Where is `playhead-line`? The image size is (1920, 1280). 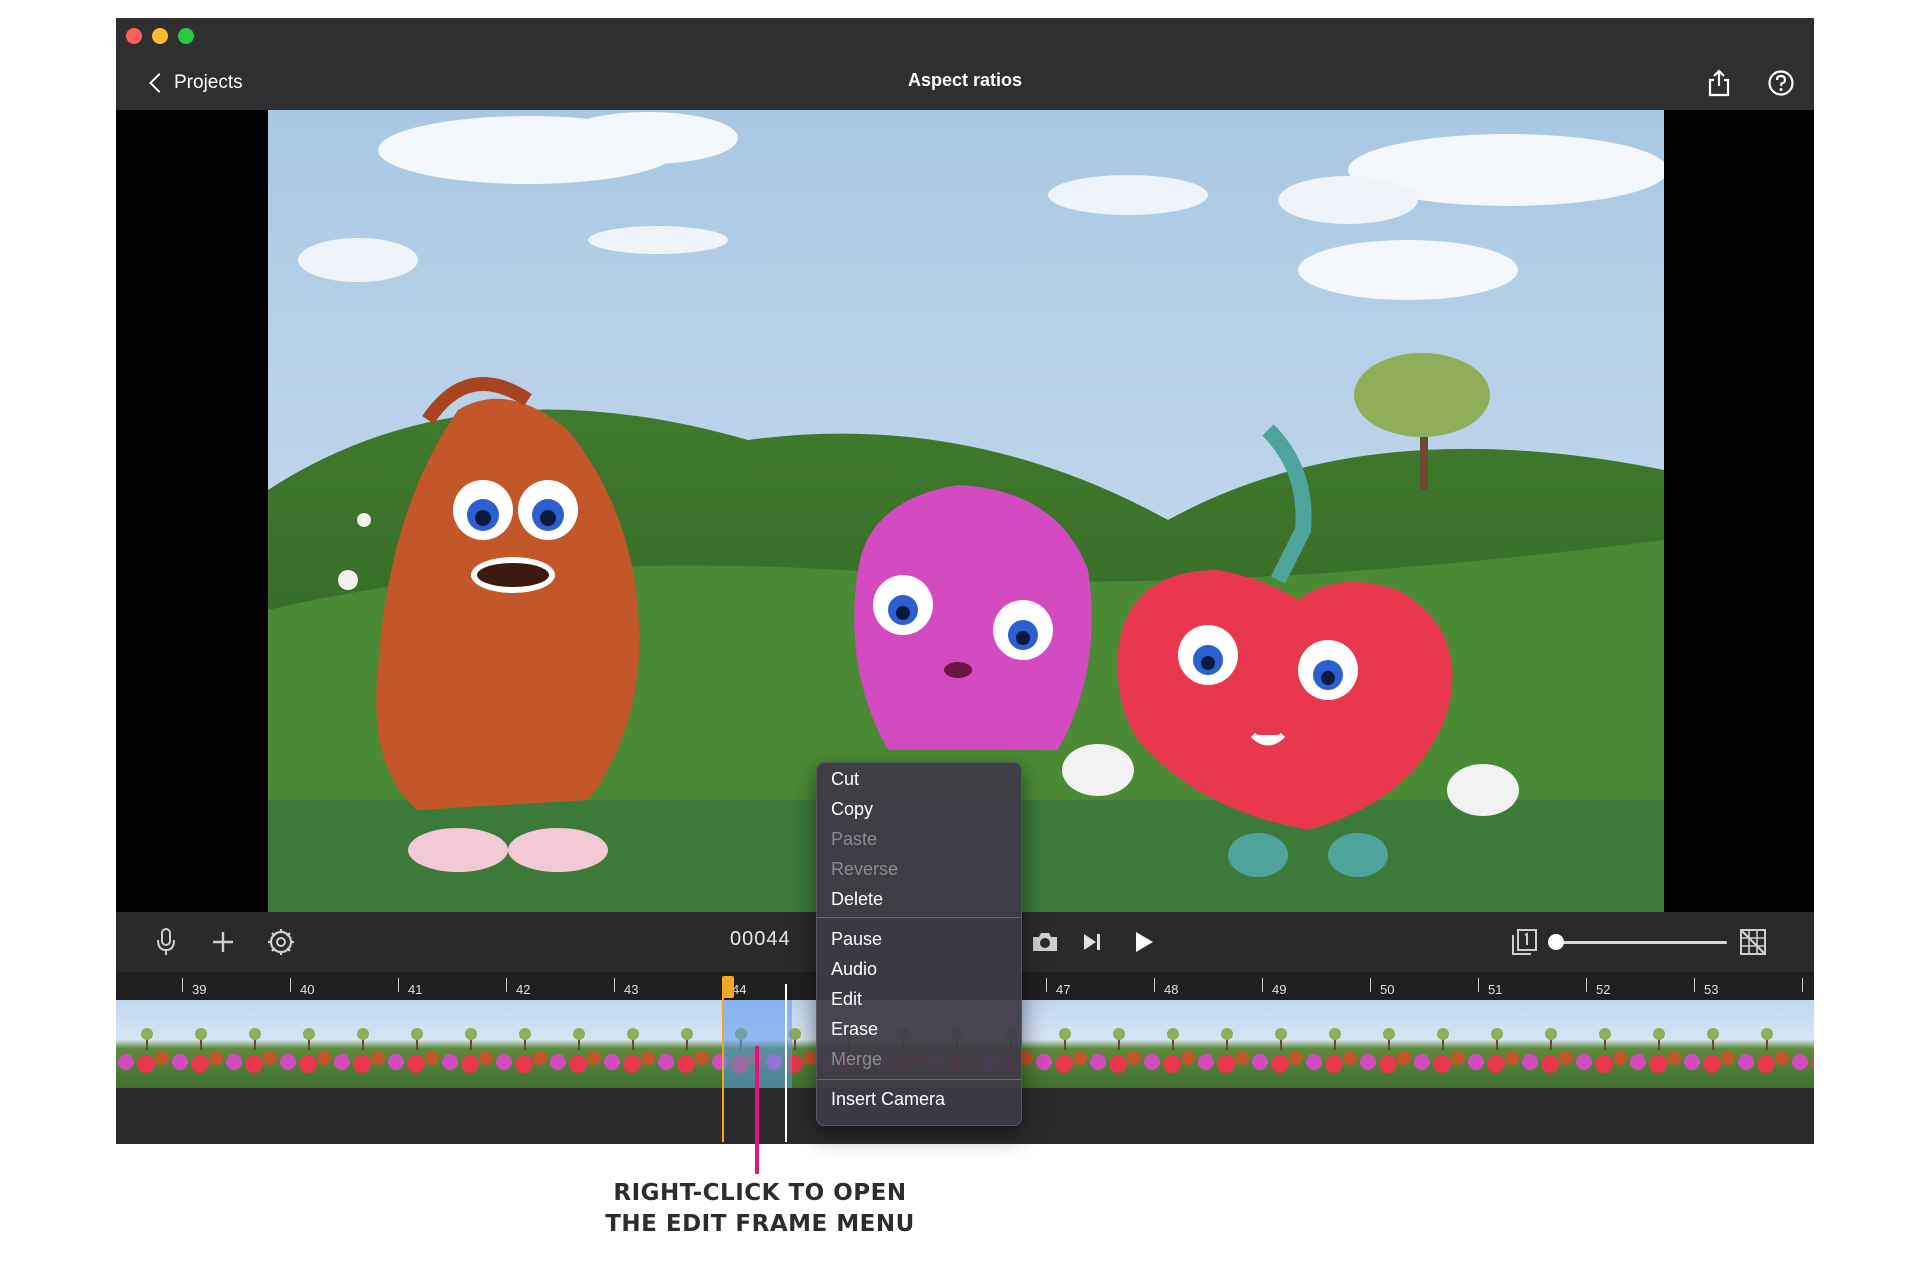 playhead-line is located at coordinates (723, 1069).